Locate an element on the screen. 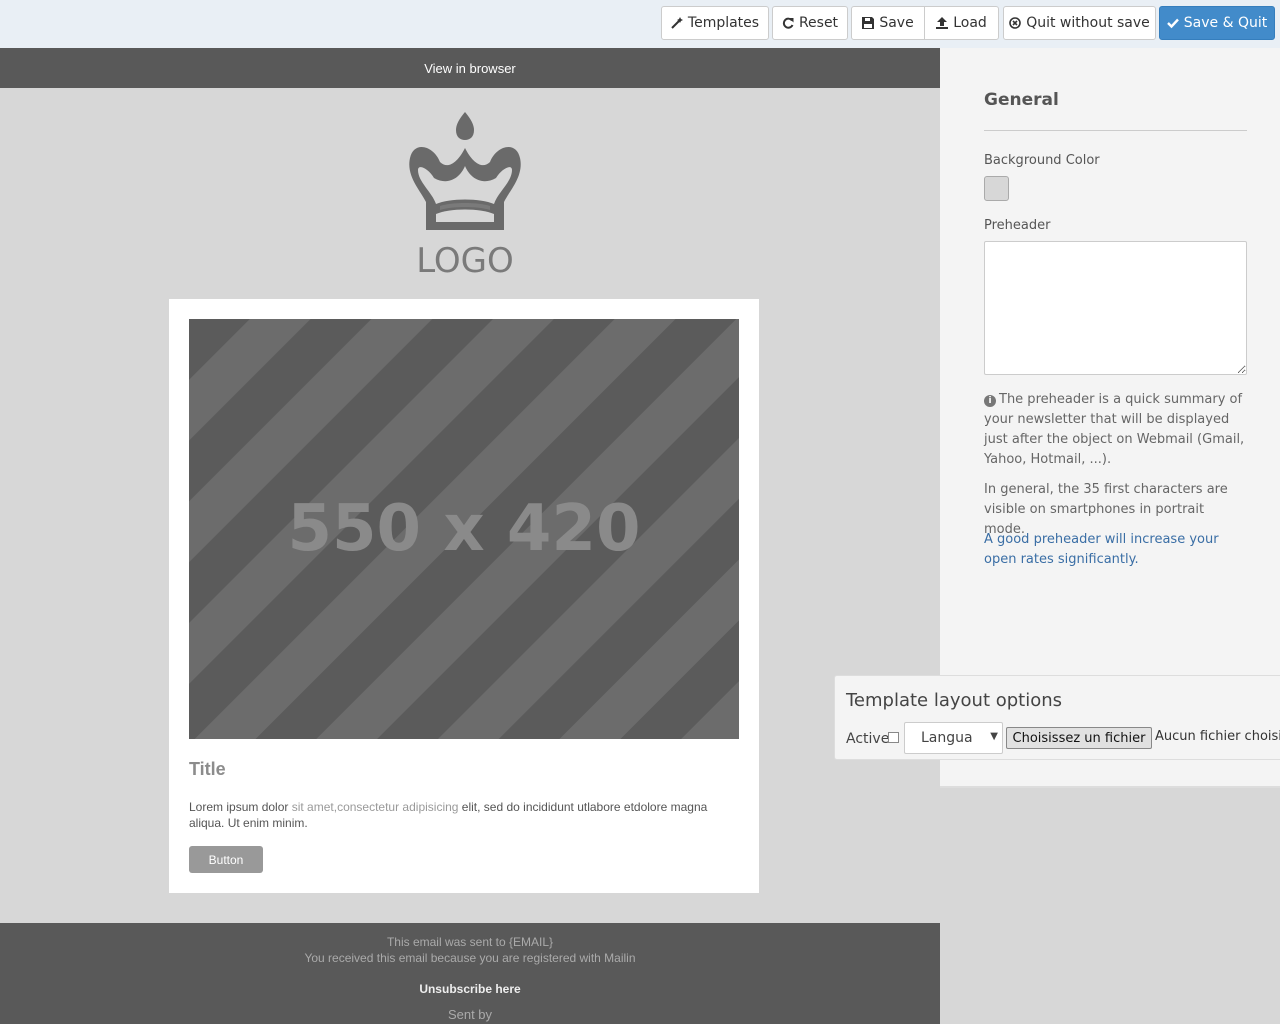  caret-down-icon: ▼ is located at coordinates (994, 736).